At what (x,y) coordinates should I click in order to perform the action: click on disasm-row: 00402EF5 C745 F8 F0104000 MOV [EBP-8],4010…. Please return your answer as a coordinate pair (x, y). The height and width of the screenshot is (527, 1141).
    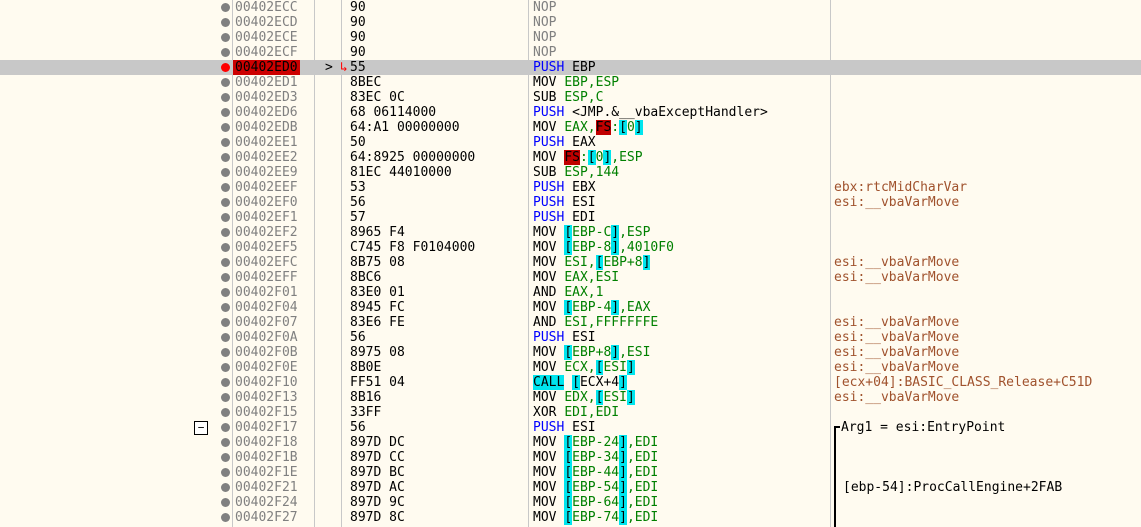
    Looking at the image, I should click on (570, 247).